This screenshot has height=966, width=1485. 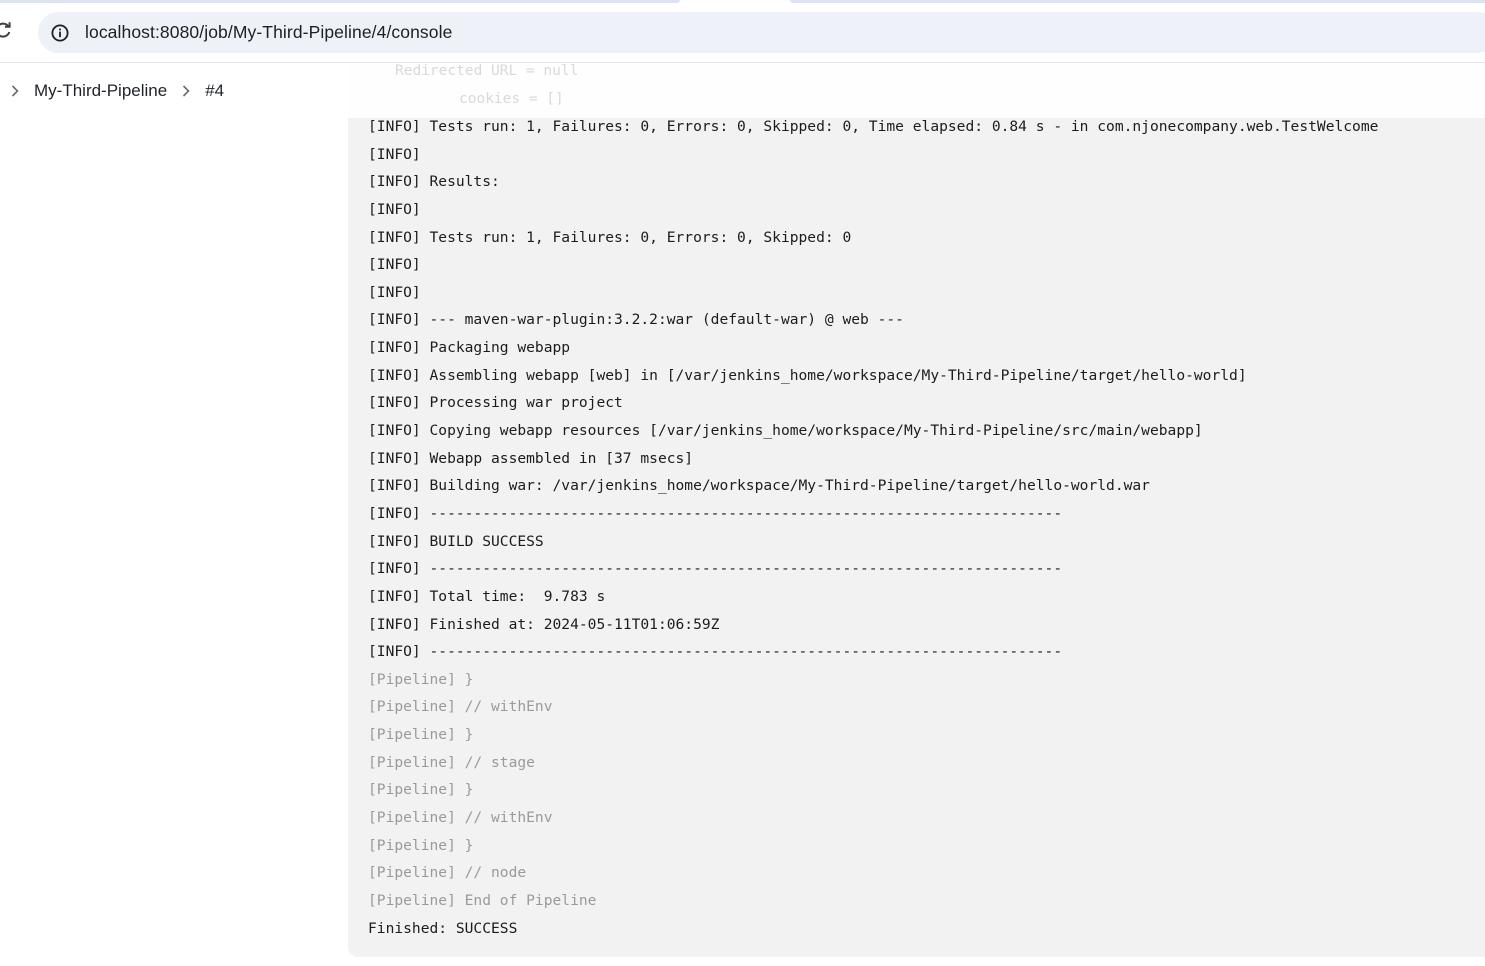 I want to click on pipeline-log-line: [Pipeline] End of Pipeline, so click(x=482, y=900).